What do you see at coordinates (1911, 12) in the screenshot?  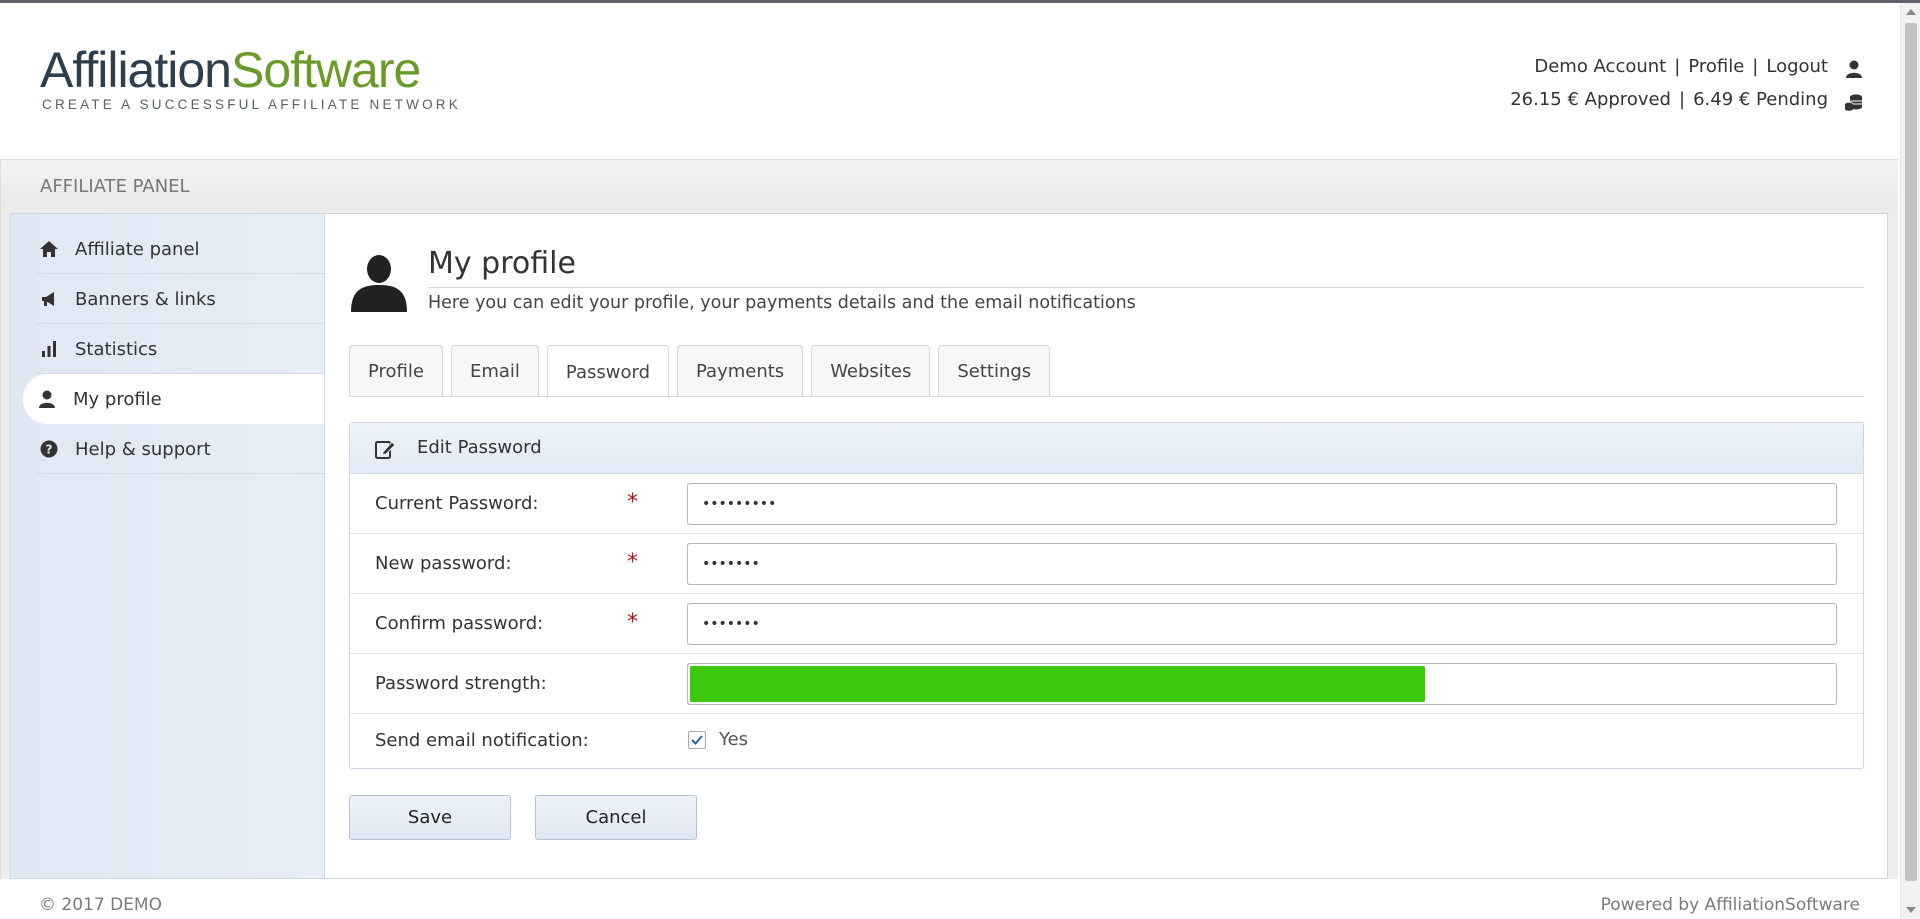 I see `scroll-up-arrow-icon` at bounding box center [1911, 12].